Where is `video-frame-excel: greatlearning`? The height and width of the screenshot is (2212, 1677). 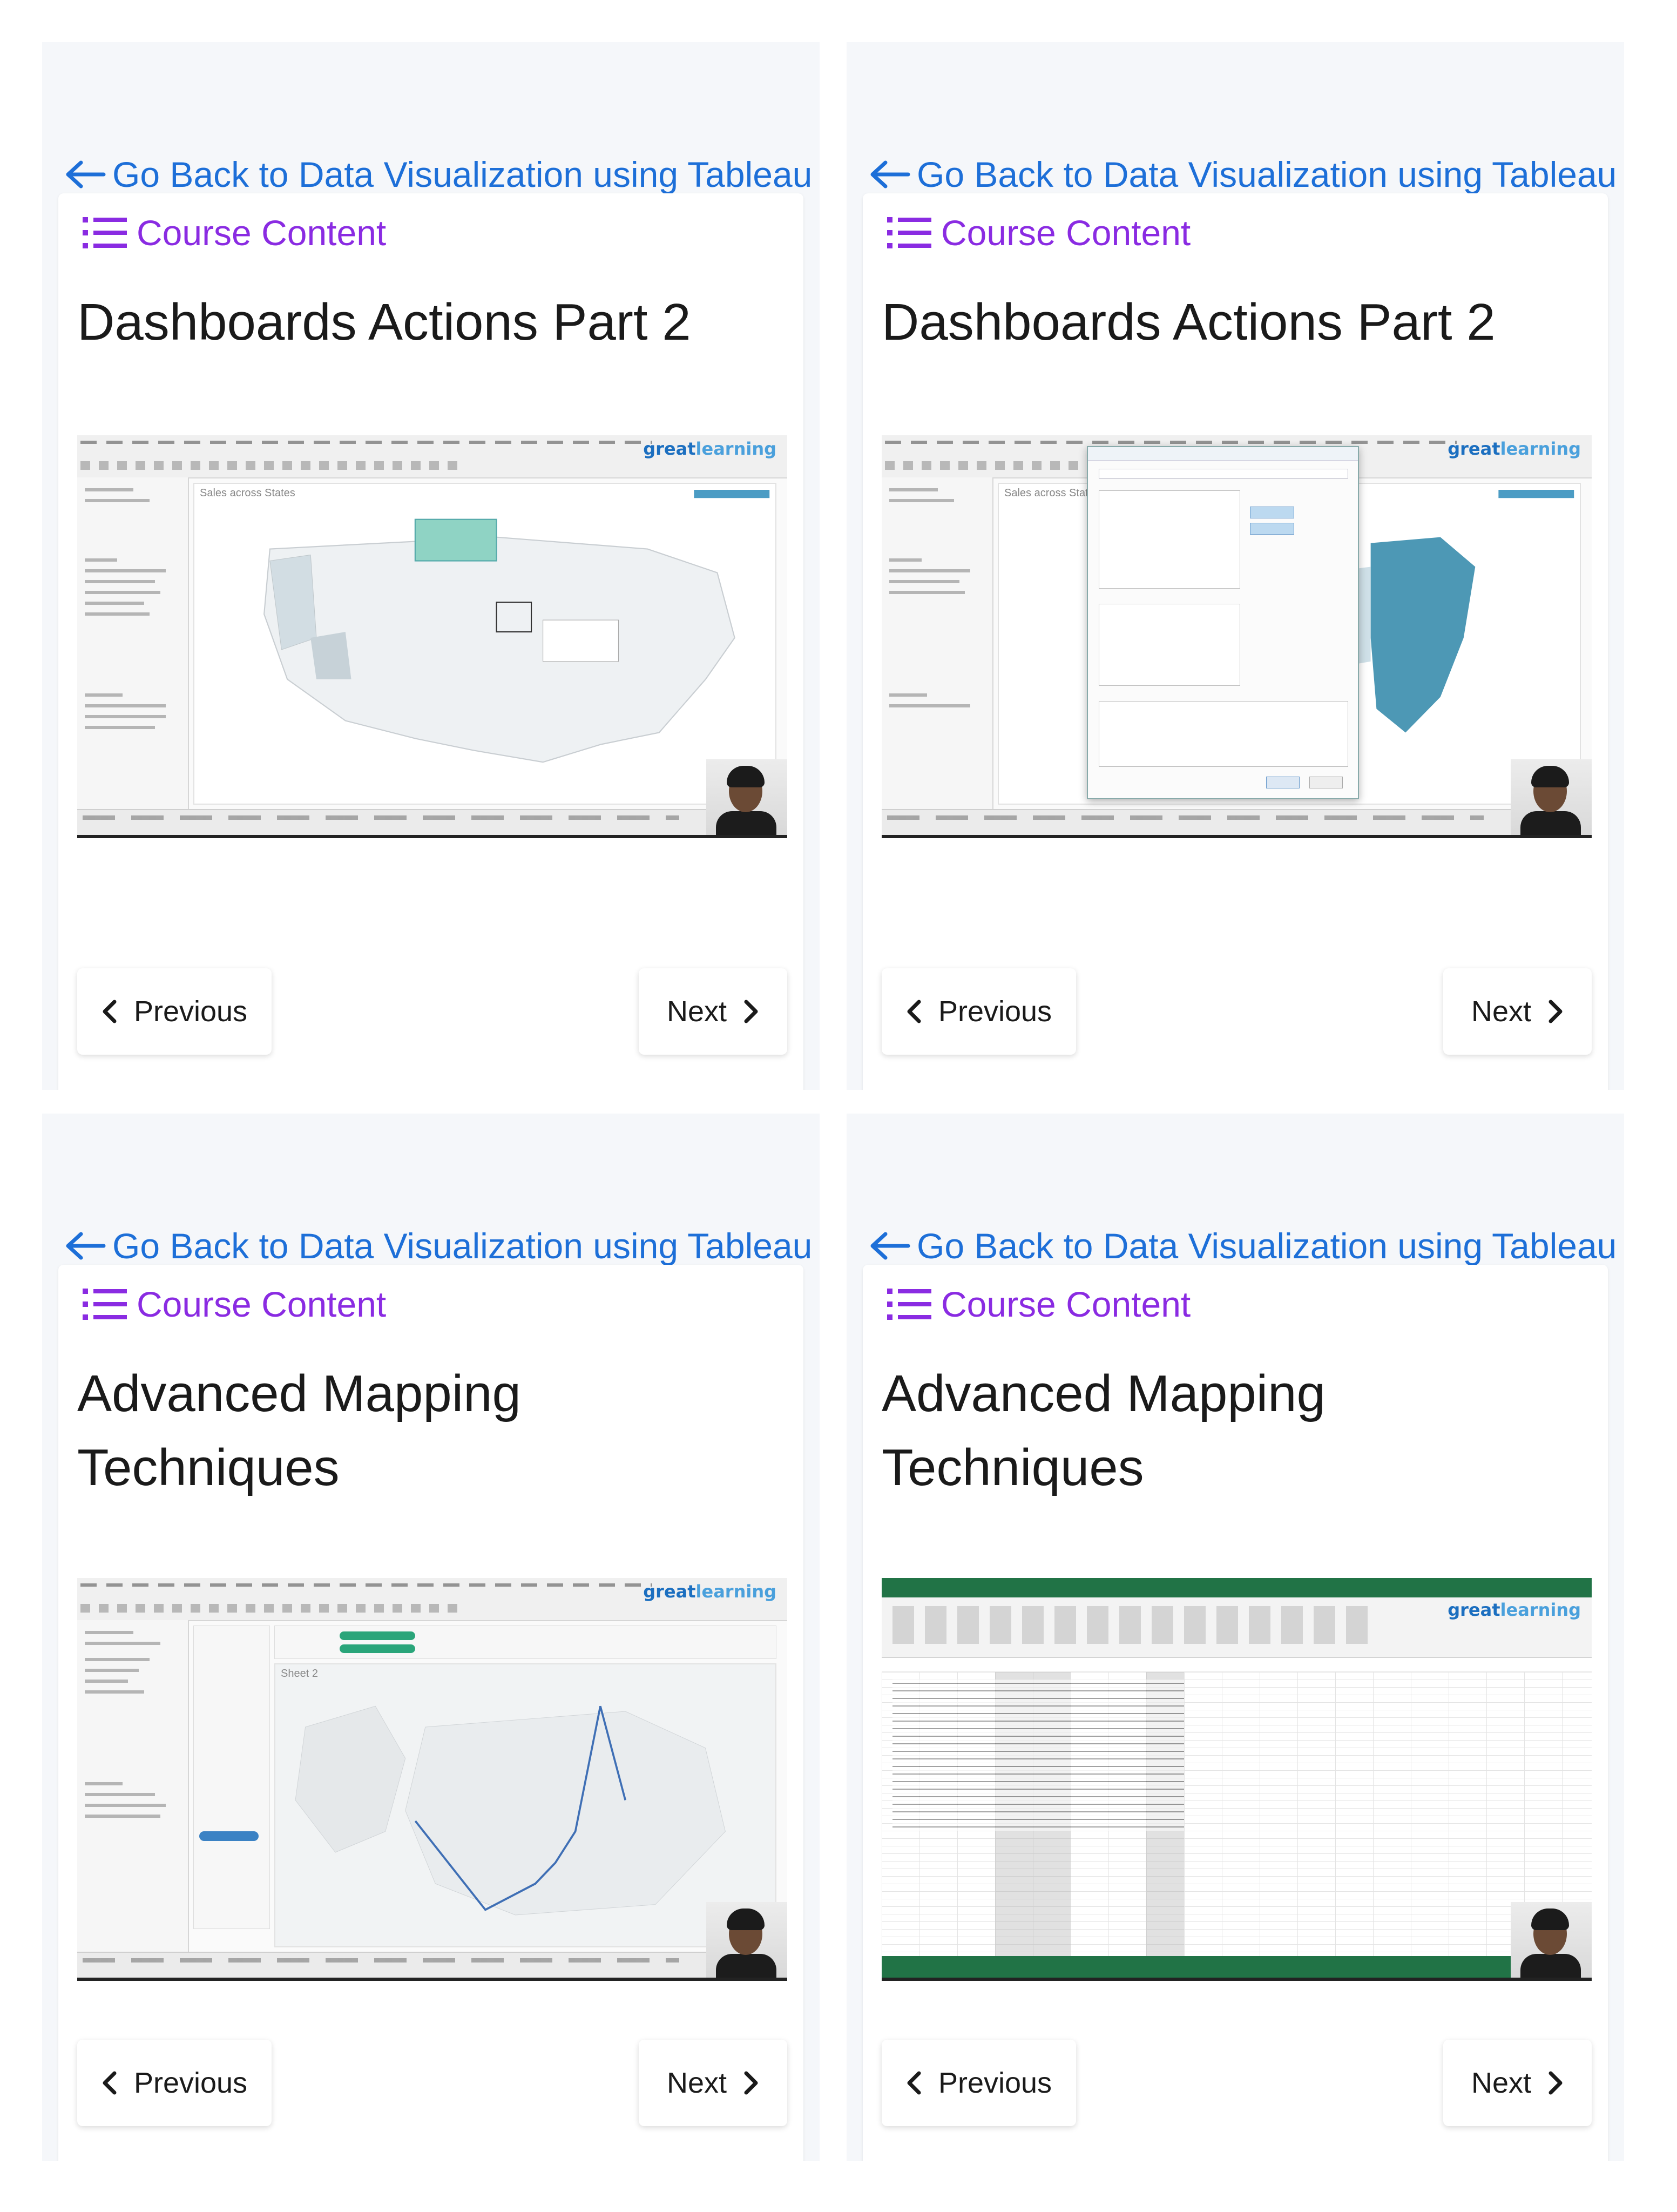 video-frame-excel: greatlearning is located at coordinates (1237, 1778).